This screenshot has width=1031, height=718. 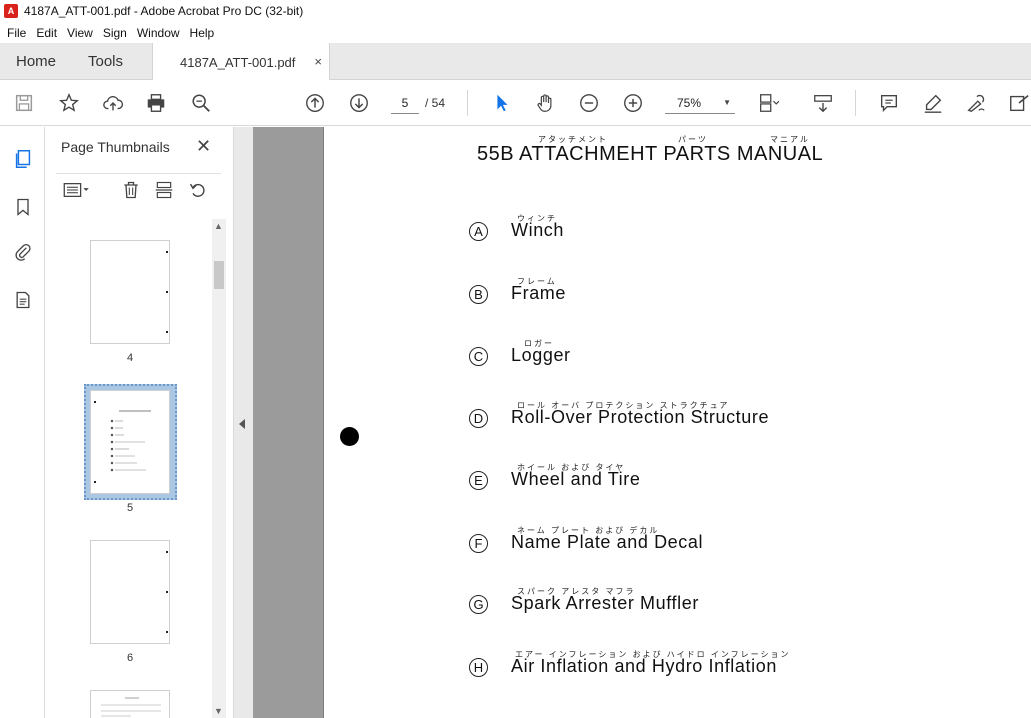 I want to click on fill-sign-icon, so click(x=976, y=103).